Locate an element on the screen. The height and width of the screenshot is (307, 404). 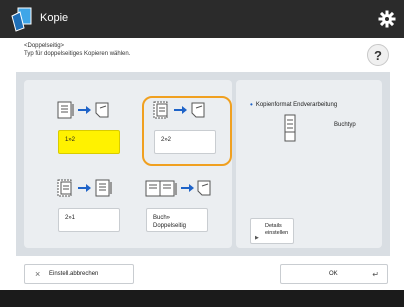
gear-icon is located at coordinates (387, 19).